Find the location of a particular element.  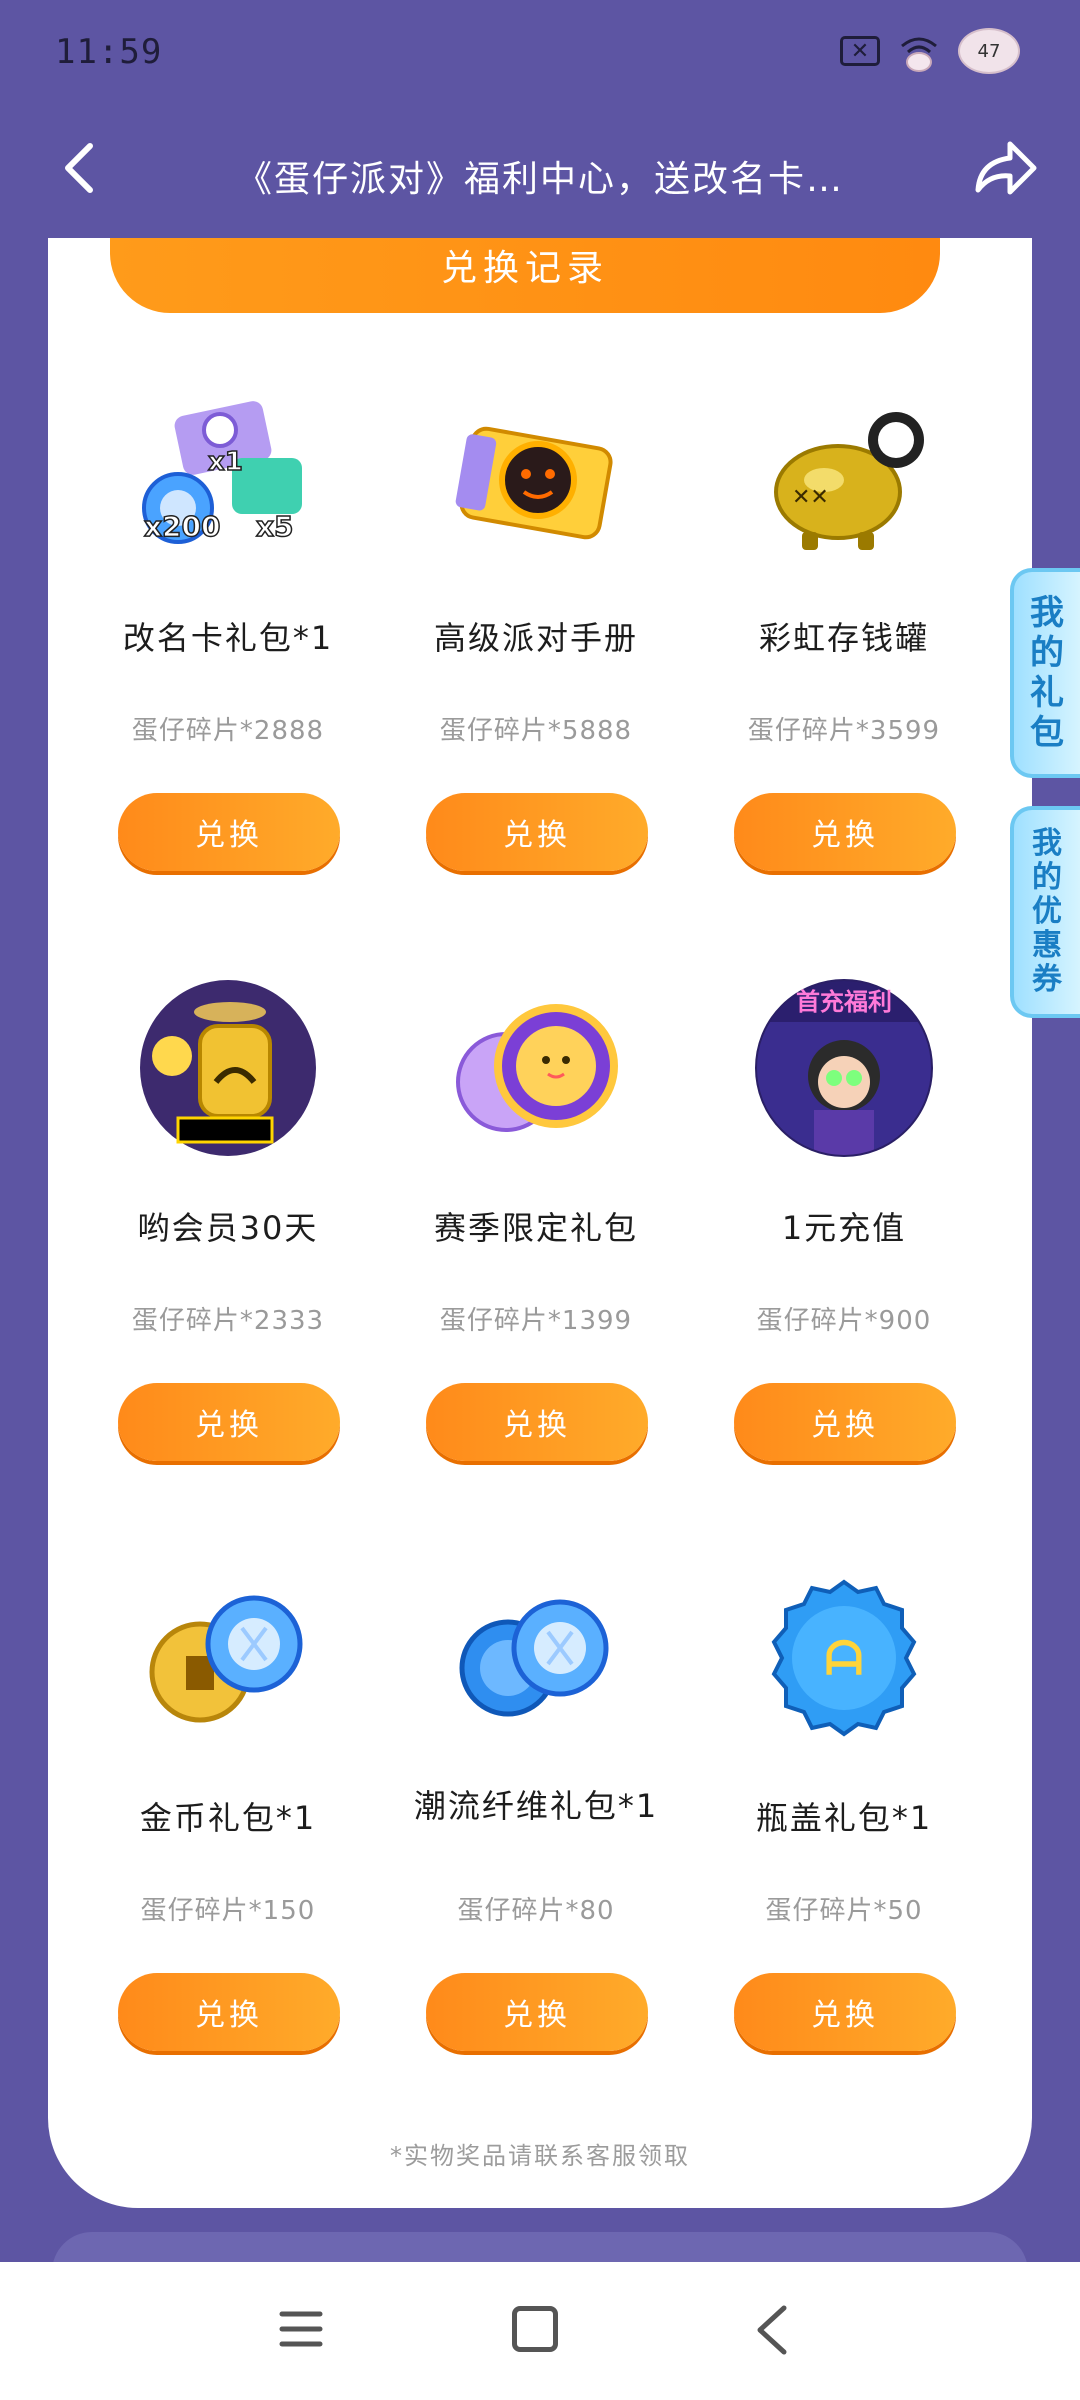

footnote: *实物奖品请联系客服领取 is located at coordinates (540, 2156).